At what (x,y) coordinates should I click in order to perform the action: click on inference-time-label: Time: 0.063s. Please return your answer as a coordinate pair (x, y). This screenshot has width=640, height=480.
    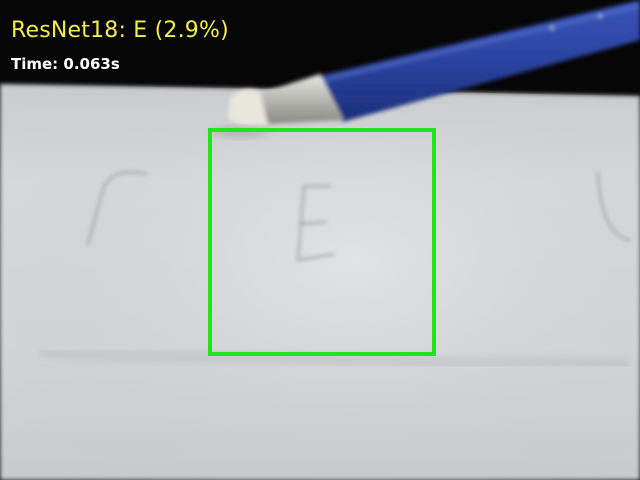
    Looking at the image, I should click on (65, 64).